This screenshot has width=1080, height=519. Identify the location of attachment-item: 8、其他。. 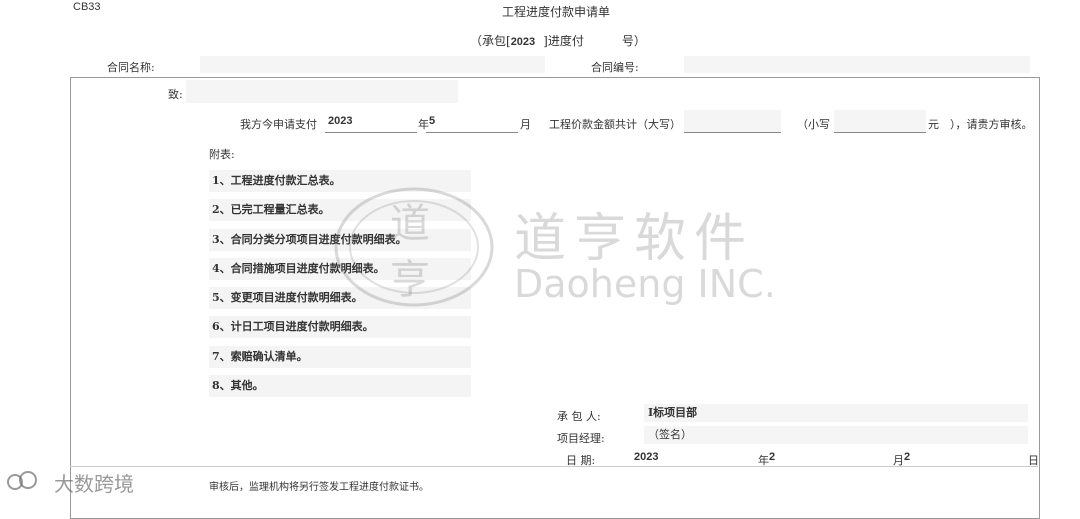
(340, 386).